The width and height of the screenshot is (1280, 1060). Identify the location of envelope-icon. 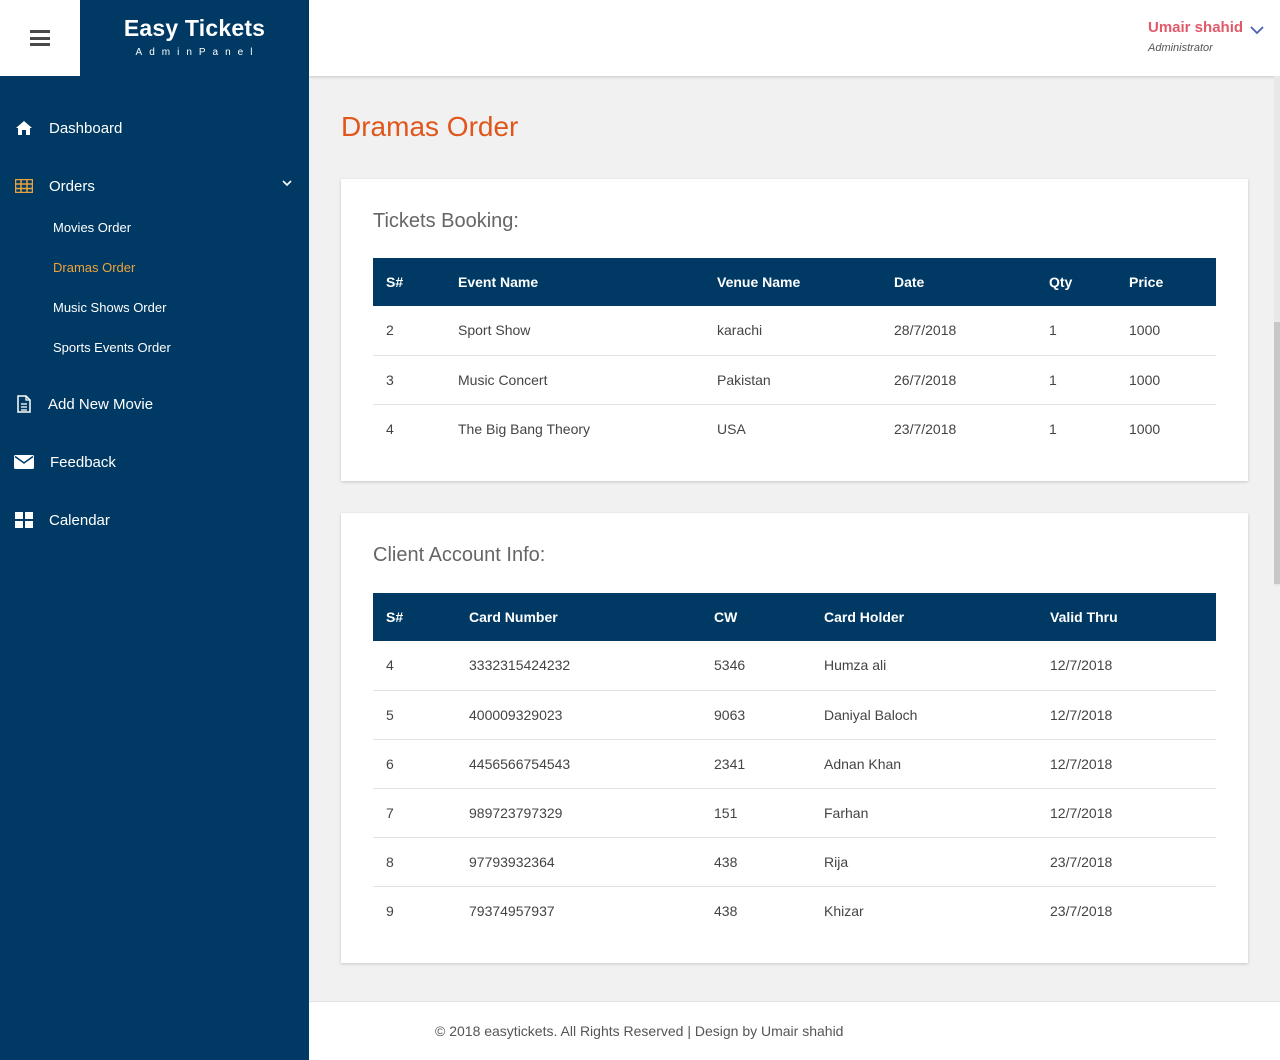
(24, 462).